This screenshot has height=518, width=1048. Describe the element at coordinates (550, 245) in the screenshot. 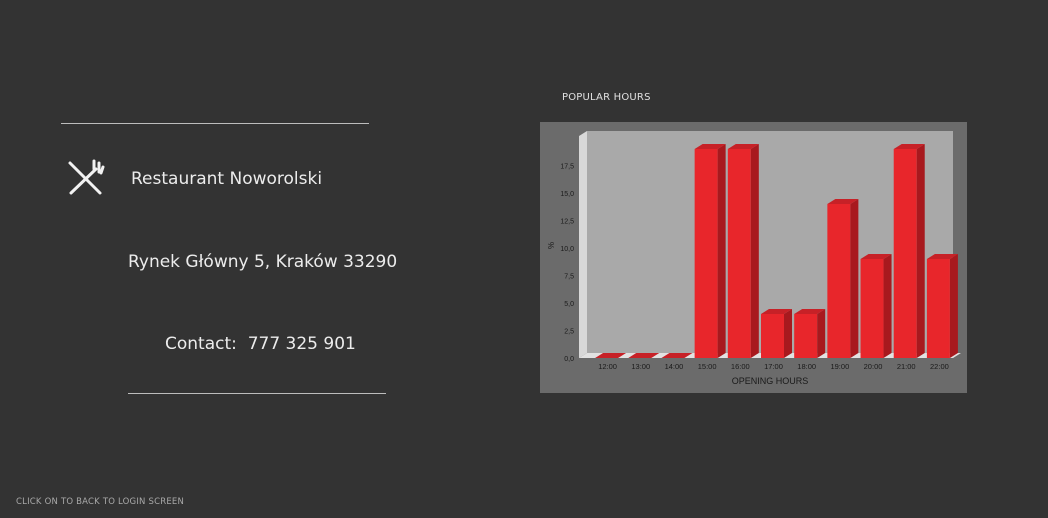

I see `y-axis-label: %` at that location.